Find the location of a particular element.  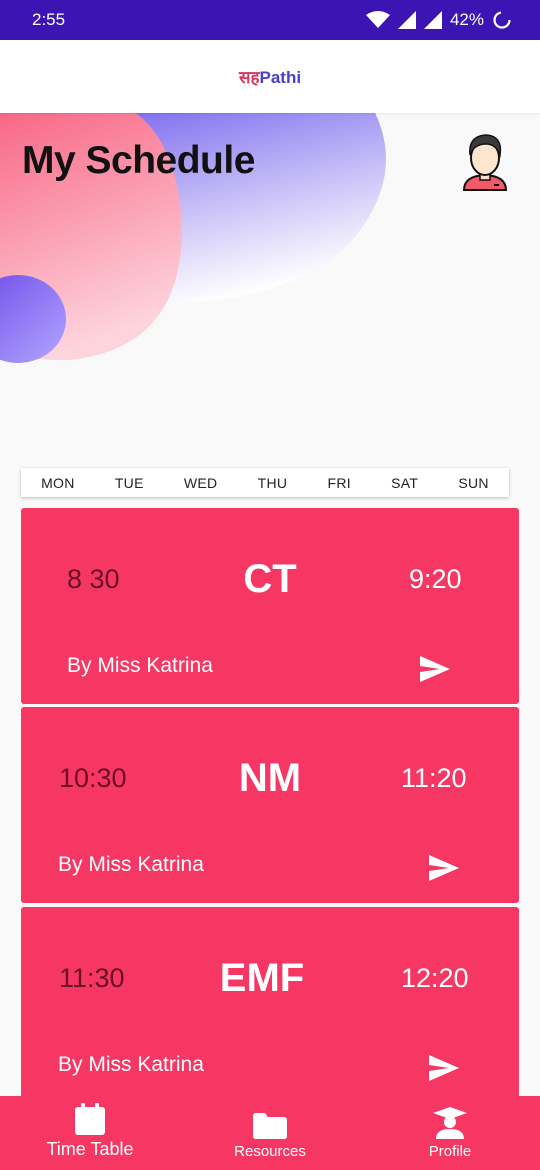

nav-resources: Resources is located at coordinates (270, 1133).